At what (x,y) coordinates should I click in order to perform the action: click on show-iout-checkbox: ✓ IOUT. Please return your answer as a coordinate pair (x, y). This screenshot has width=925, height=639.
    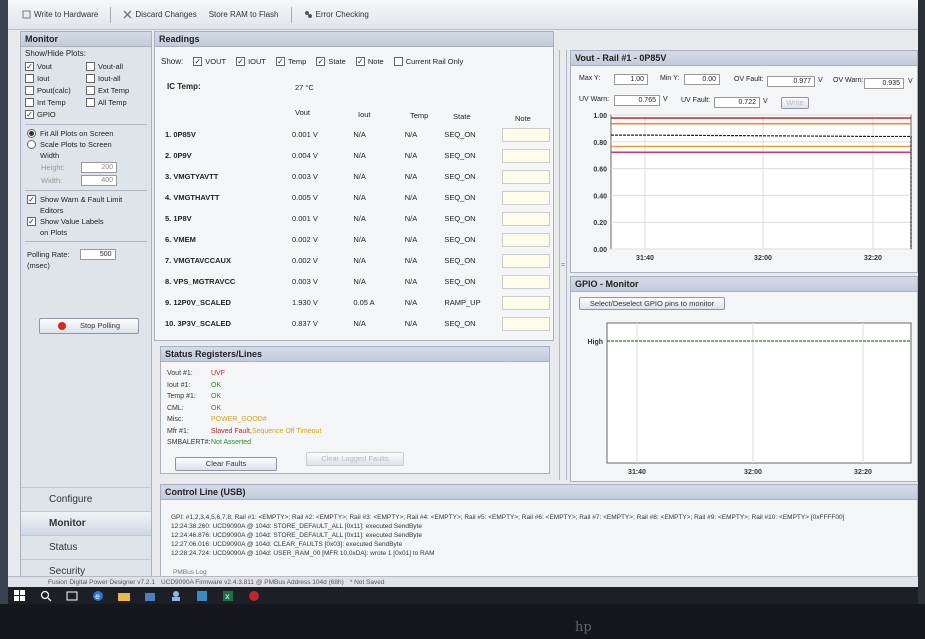
    Looking at the image, I should click on (251, 61).